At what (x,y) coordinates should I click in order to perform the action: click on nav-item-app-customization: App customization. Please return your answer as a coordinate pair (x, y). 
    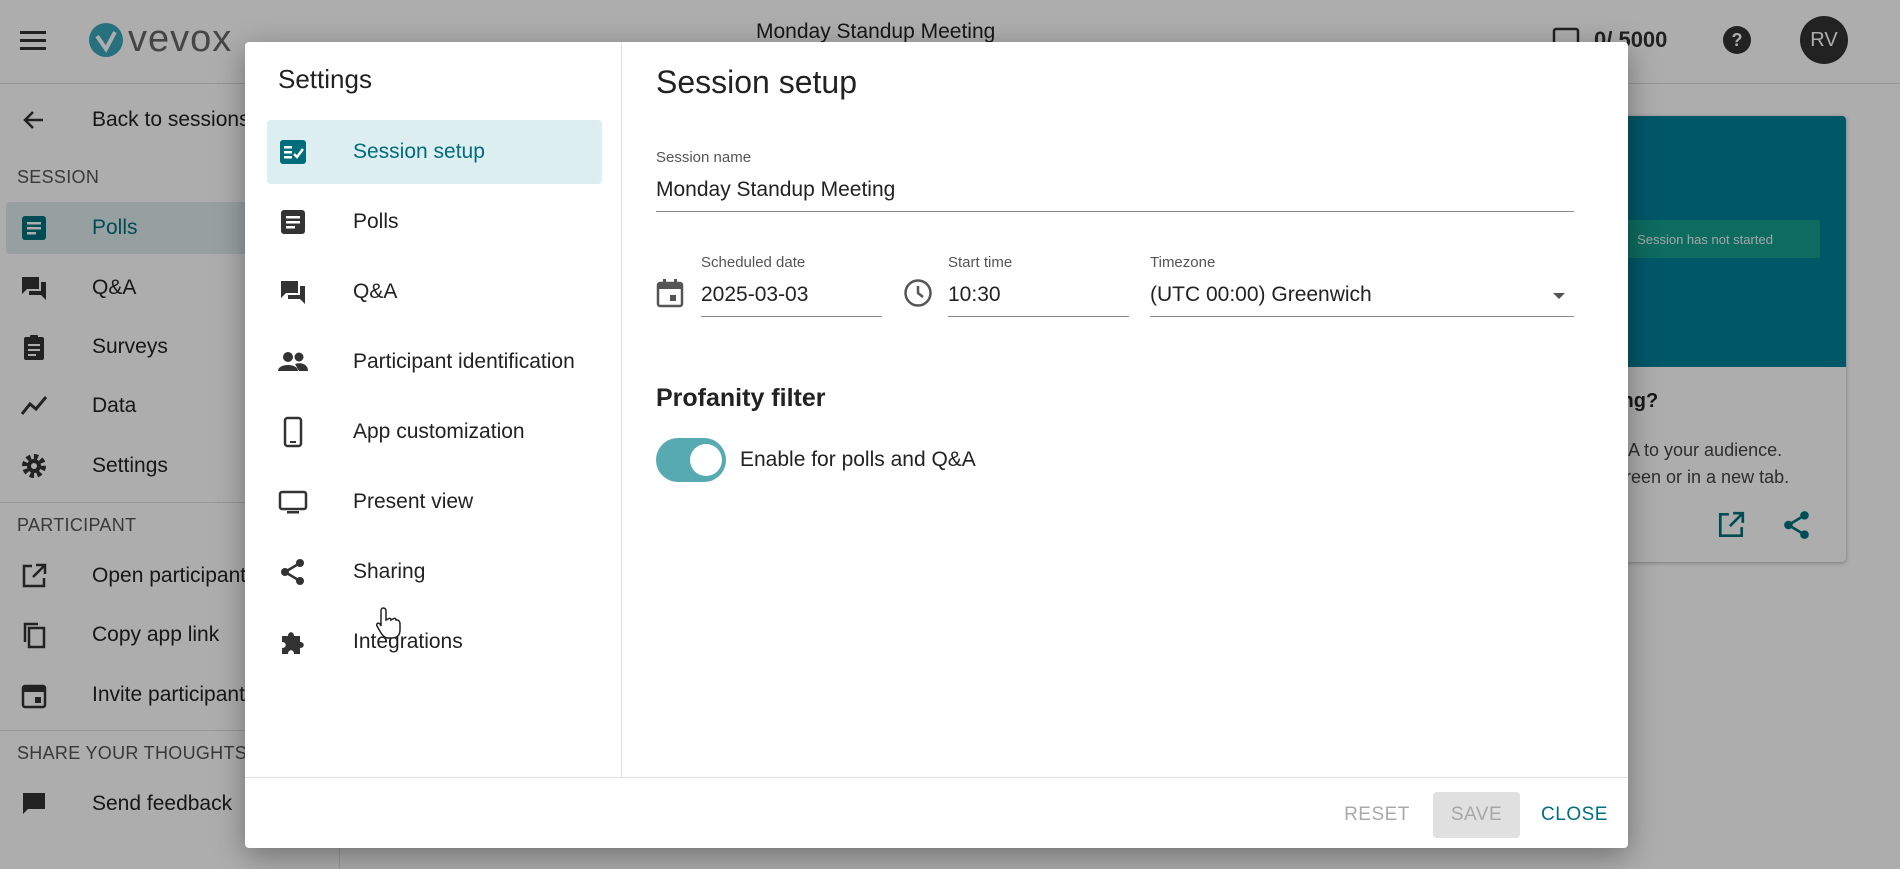
    Looking at the image, I should click on (434, 432).